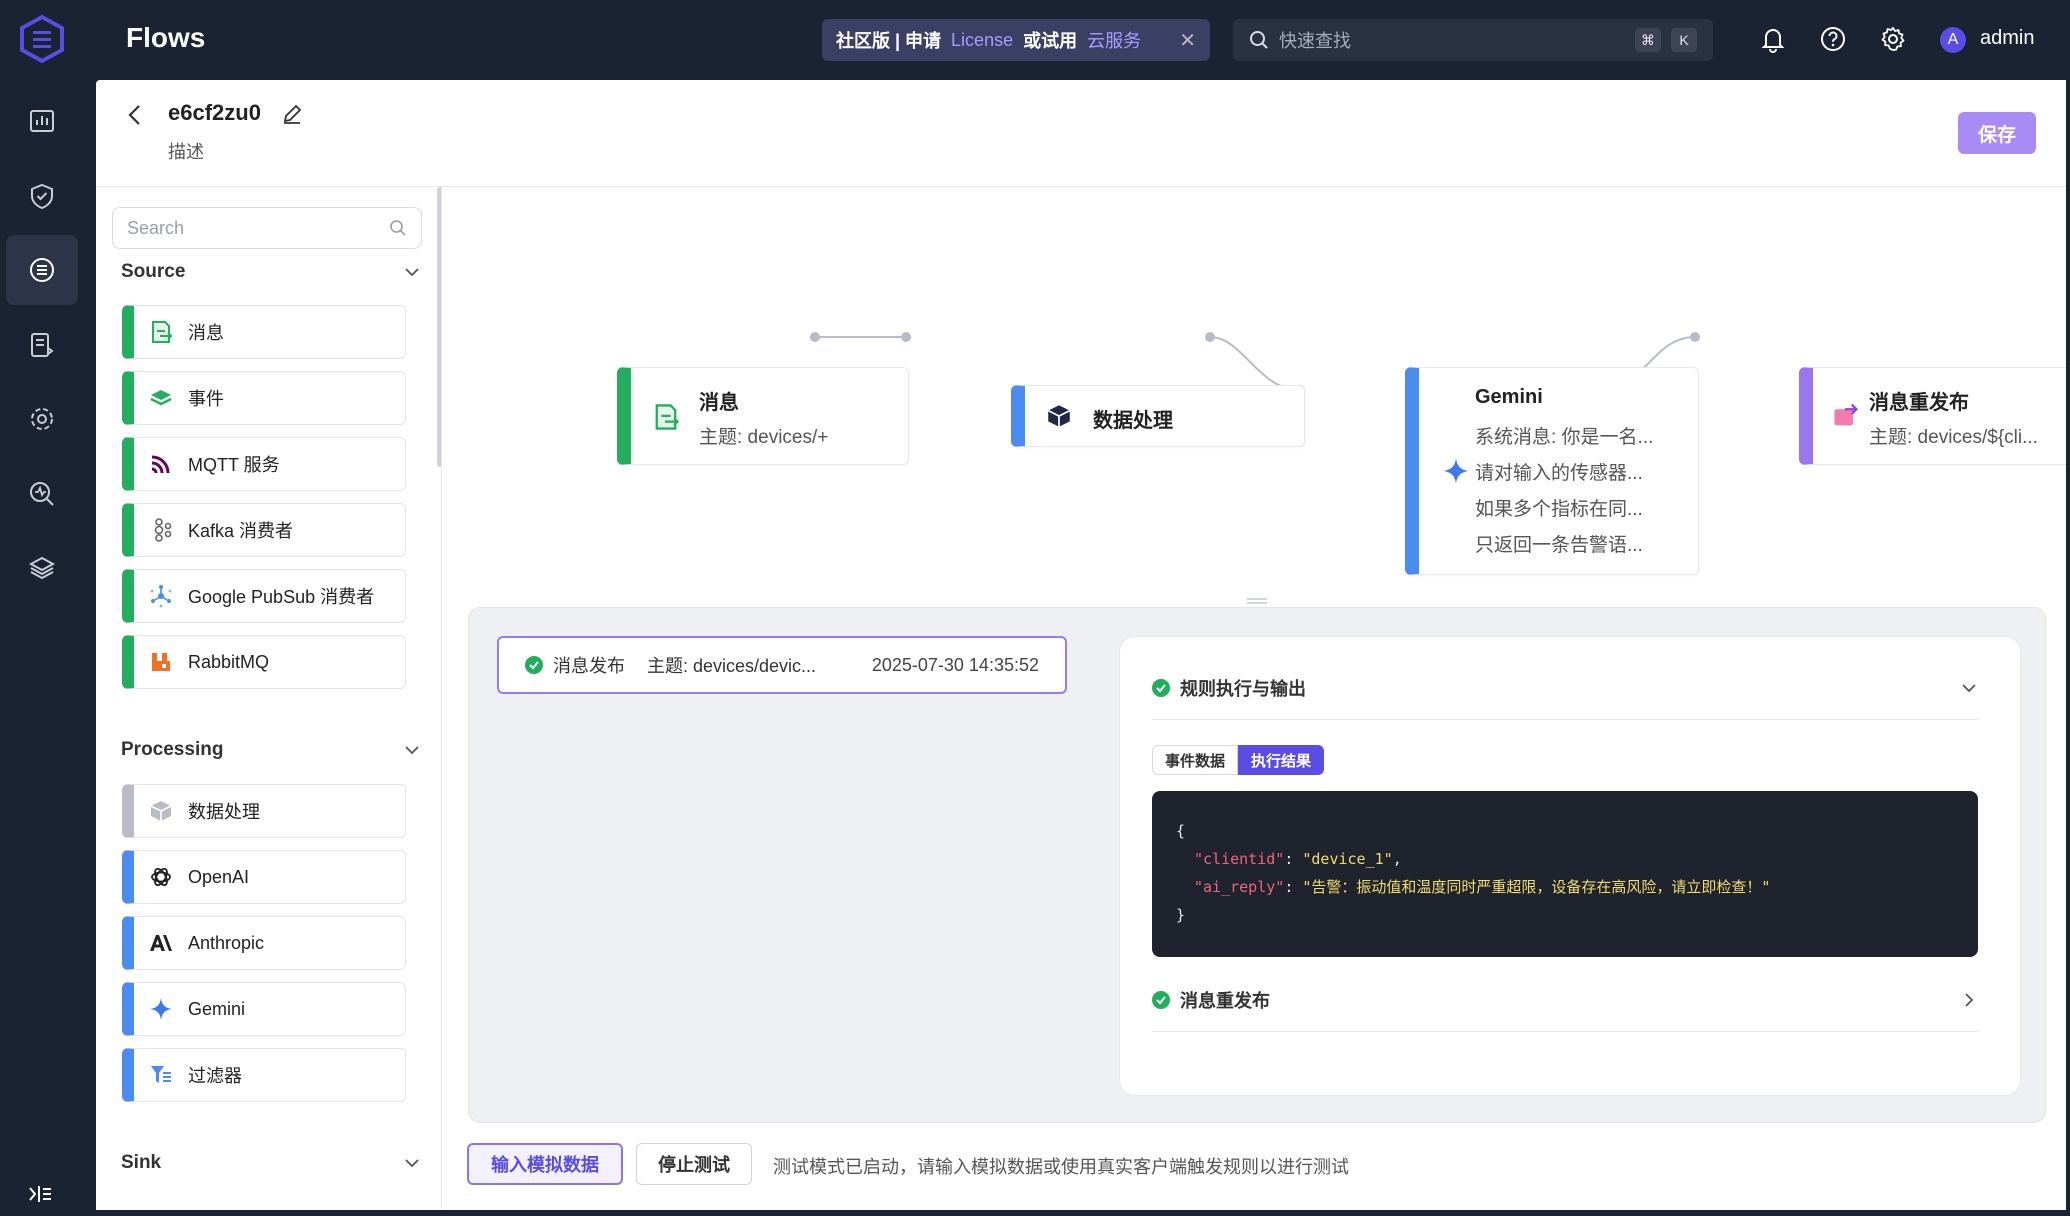 This screenshot has height=1216, width=2070. What do you see at coordinates (271, 750) in the screenshot?
I see `section-processing: Processing` at bounding box center [271, 750].